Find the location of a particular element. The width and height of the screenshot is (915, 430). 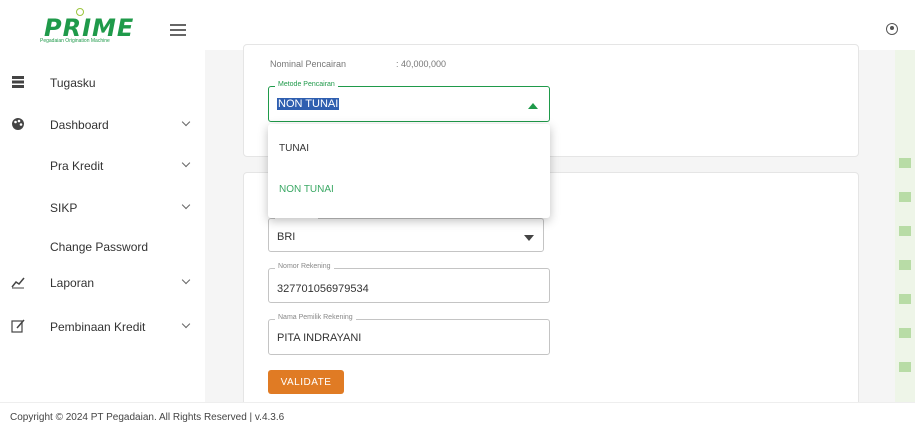

logo-subtitle: Pegadaian Origination Machine is located at coordinates (75, 41).